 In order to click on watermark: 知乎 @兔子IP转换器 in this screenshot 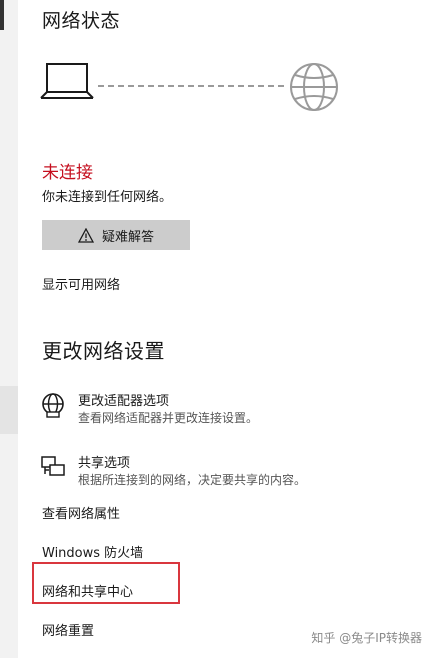, I will do `click(366, 638)`.